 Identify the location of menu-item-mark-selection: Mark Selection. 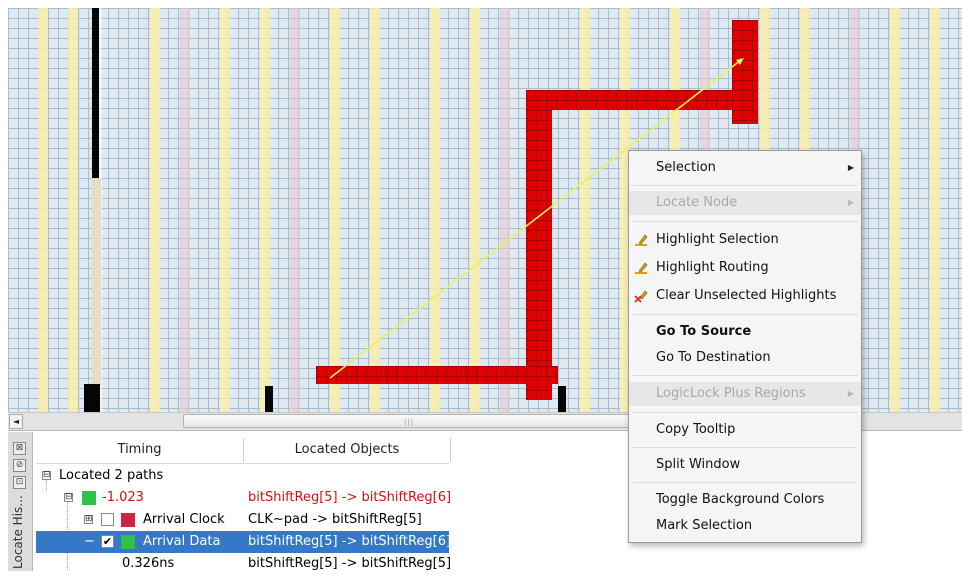
(745, 526).